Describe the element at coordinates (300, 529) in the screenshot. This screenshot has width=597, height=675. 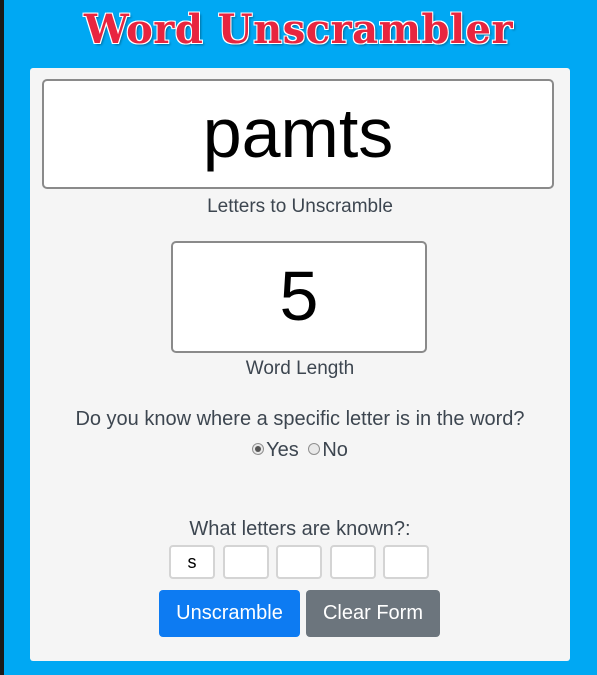
I see `known-letters-label: What letters are known?:` at that location.